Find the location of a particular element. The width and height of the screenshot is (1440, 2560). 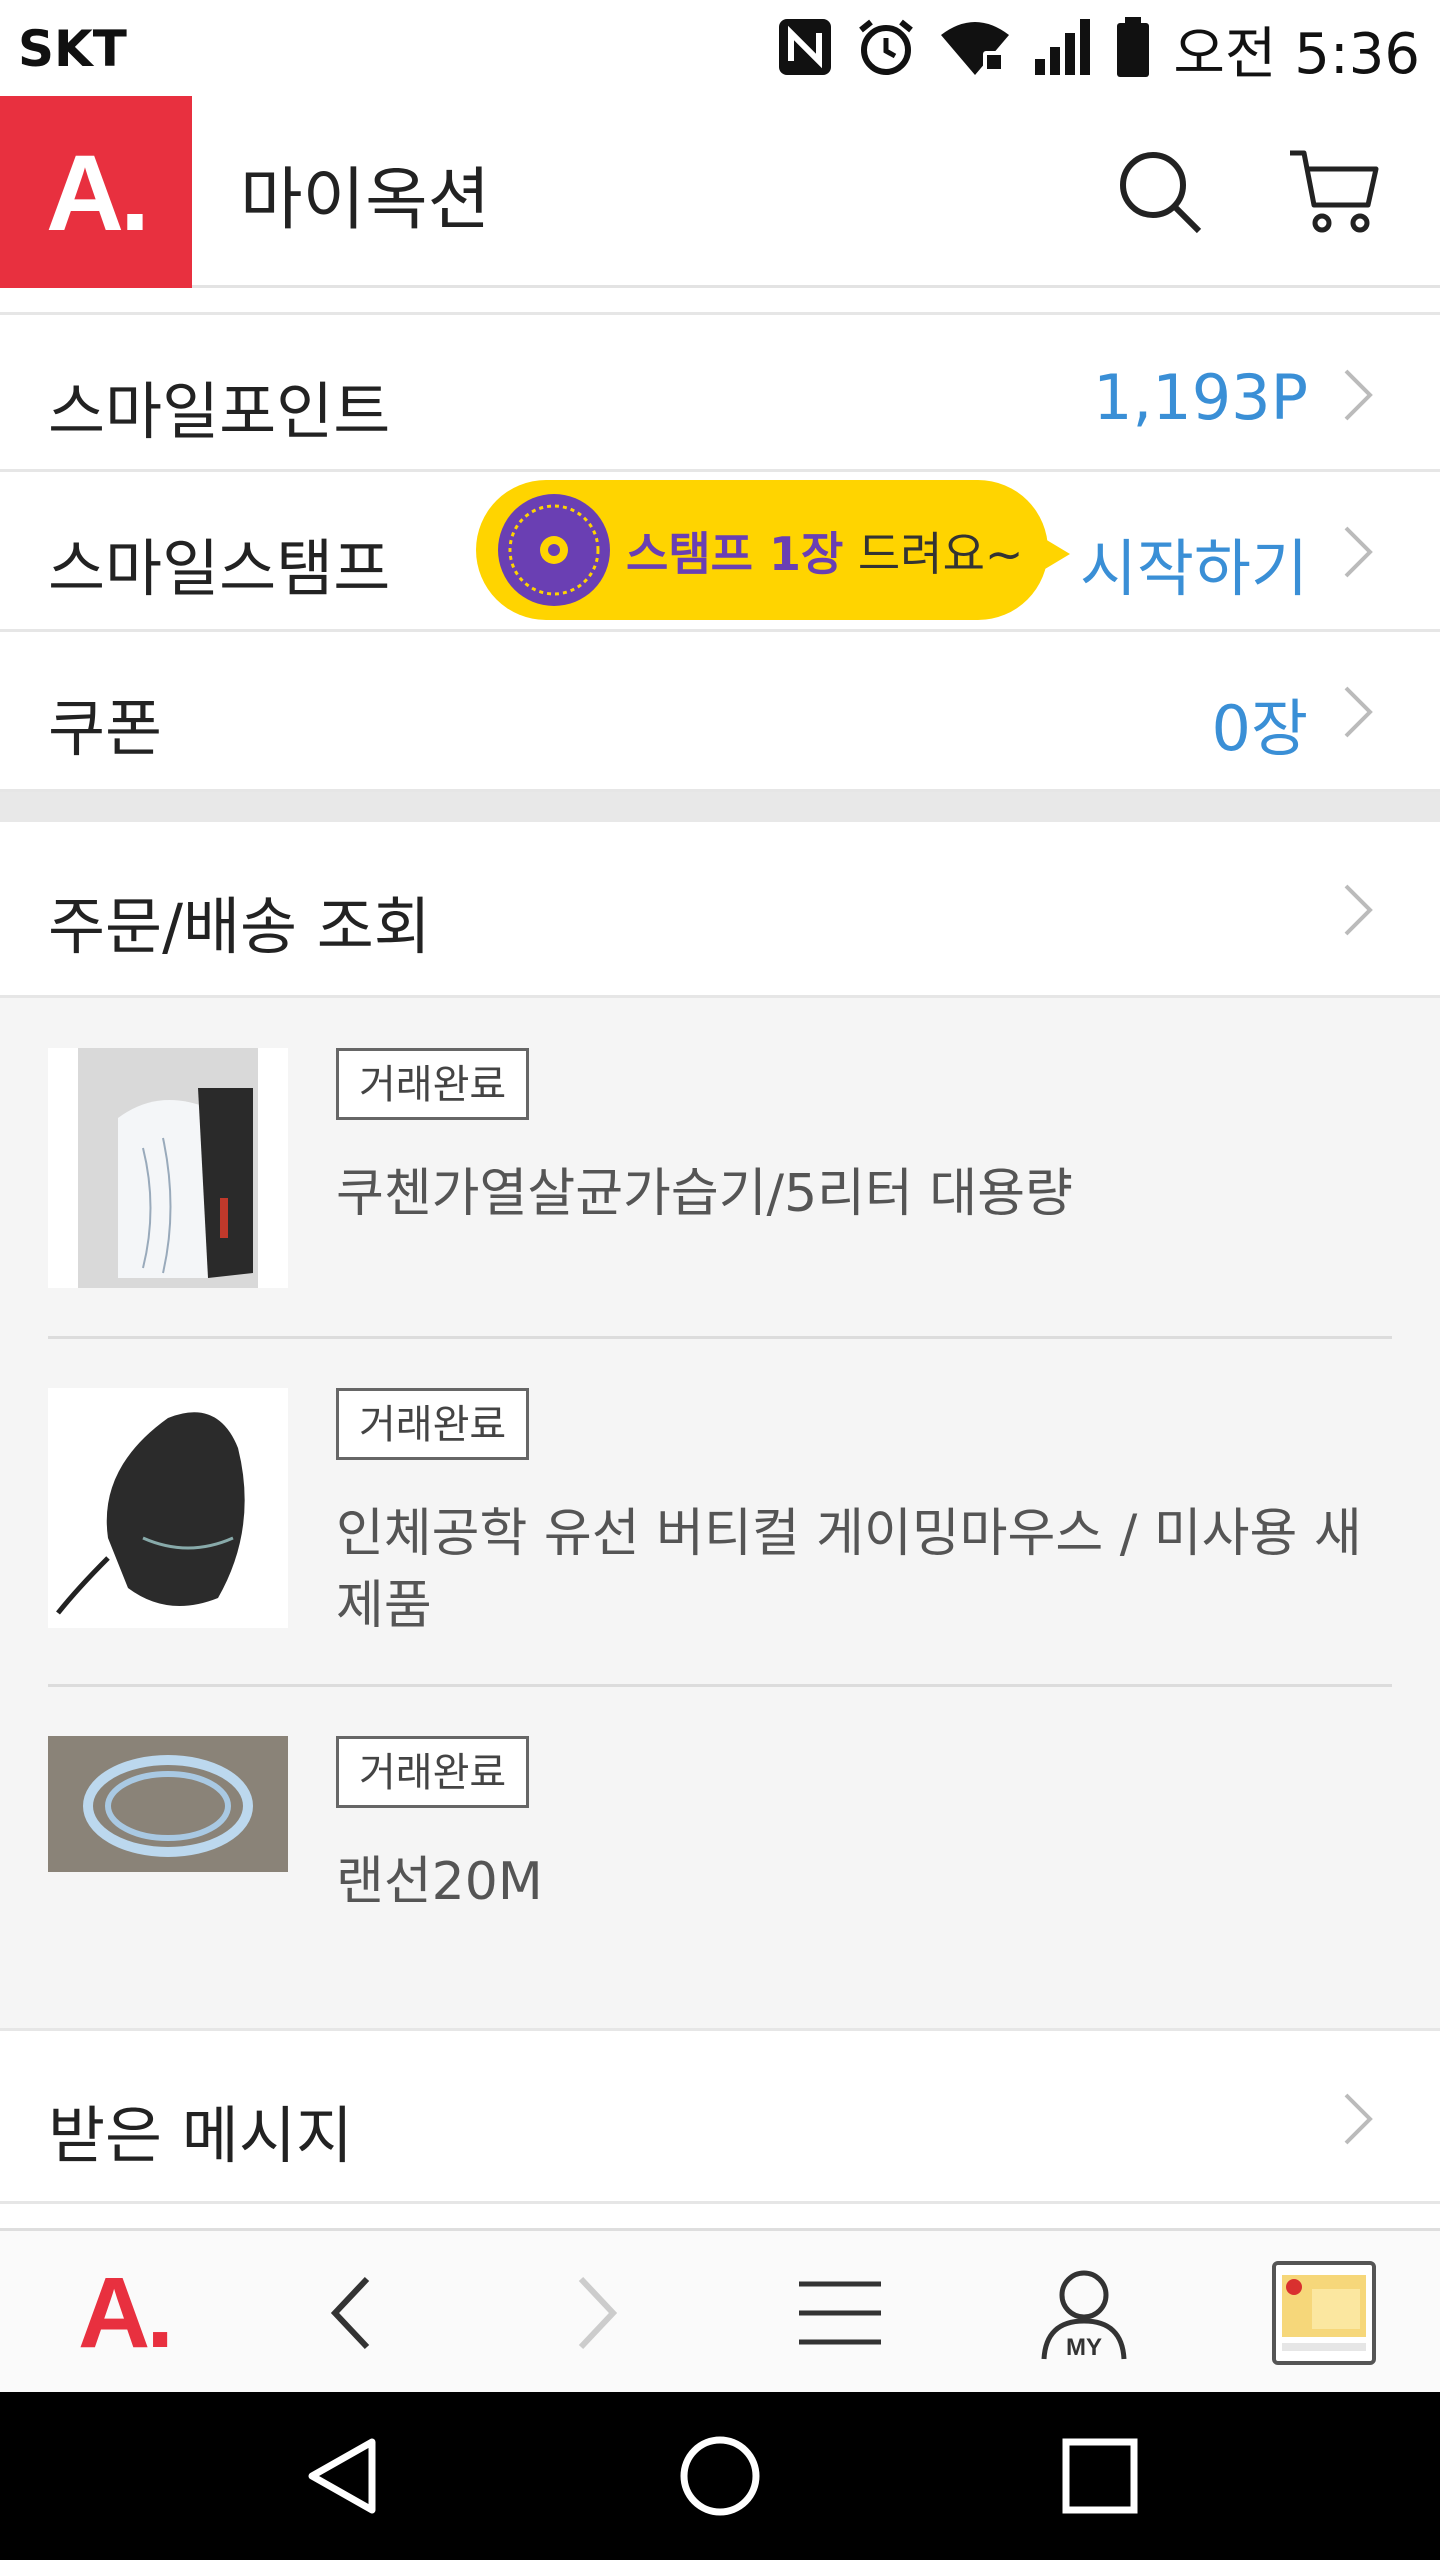

search-icon is located at coordinates (1161, 193).